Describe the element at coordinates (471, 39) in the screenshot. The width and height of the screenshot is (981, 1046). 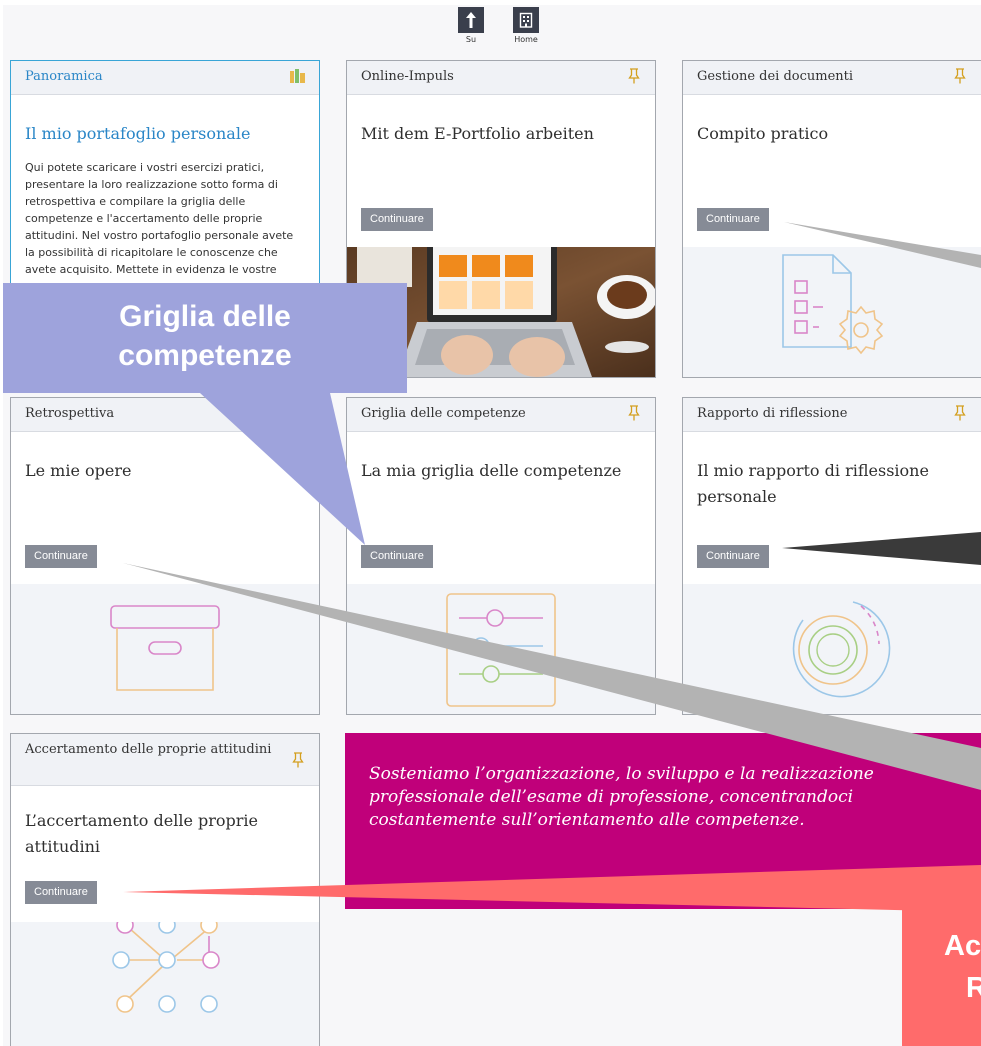
I see `up-label: Su` at that location.